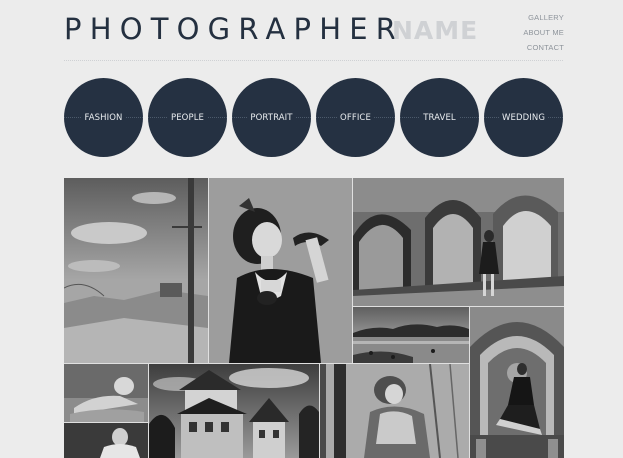 This screenshot has height=458, width=623. I want to click on gallery-photo-bride, so click(106, 440).